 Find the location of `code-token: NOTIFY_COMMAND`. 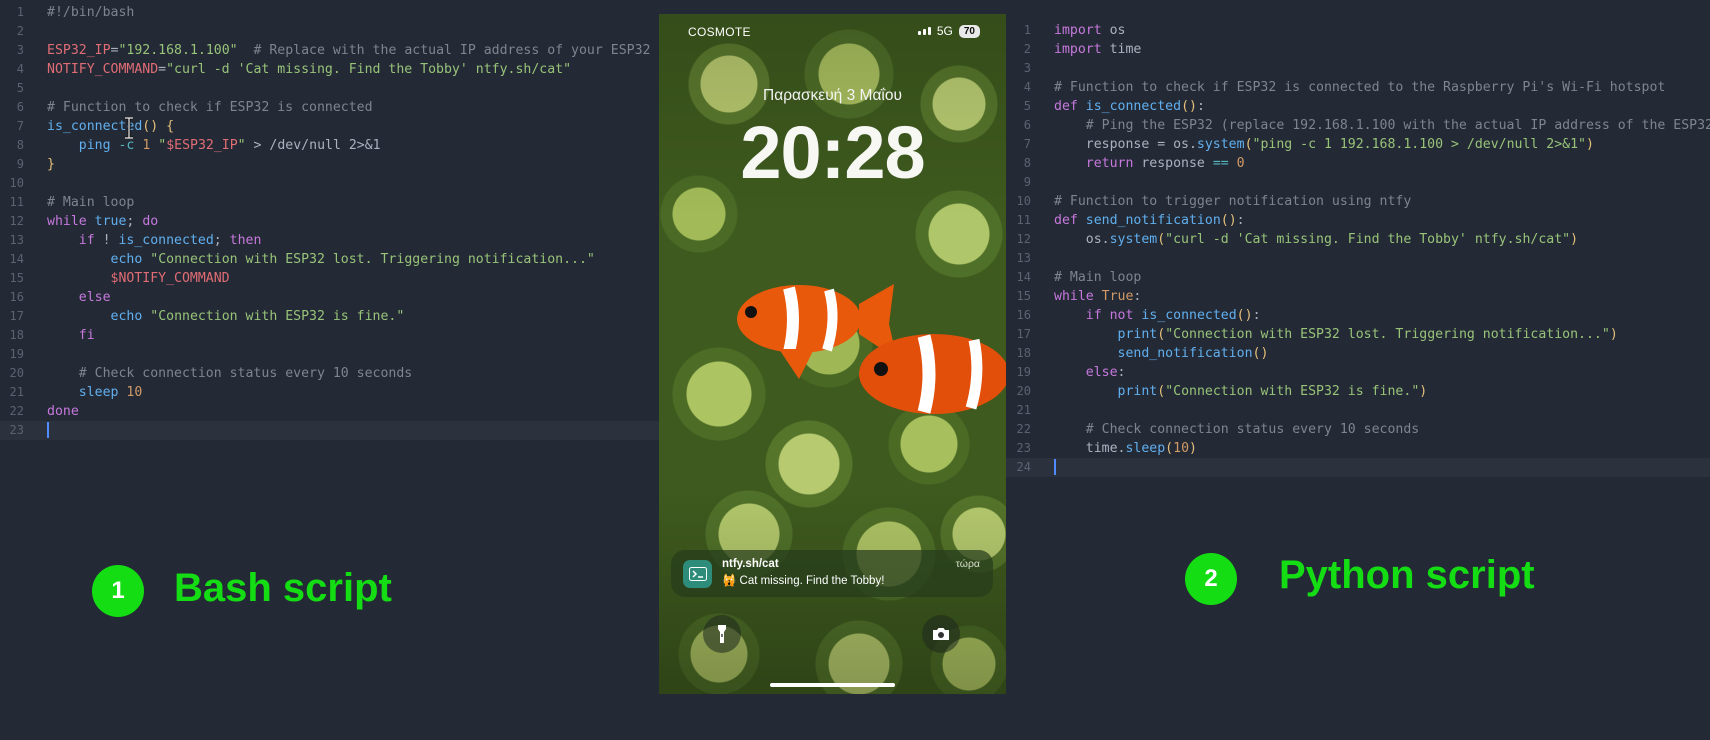

code-token: NOTIFY_COMMAND is located at coordinates (103, 69).